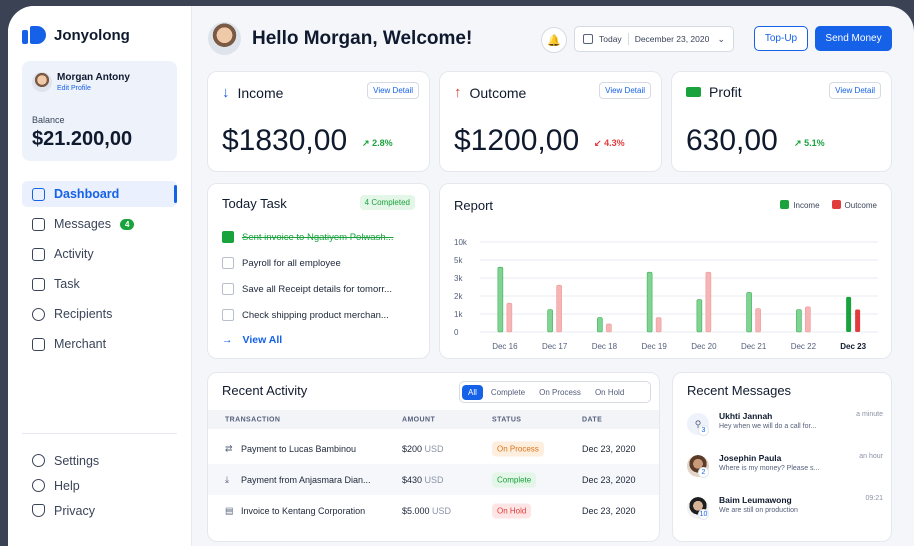 The width and height of the screenshot is (914, 546). Describe the element at coordinates (512, 510) in the screenshot. I see `status-badge: On Hold` at that location.